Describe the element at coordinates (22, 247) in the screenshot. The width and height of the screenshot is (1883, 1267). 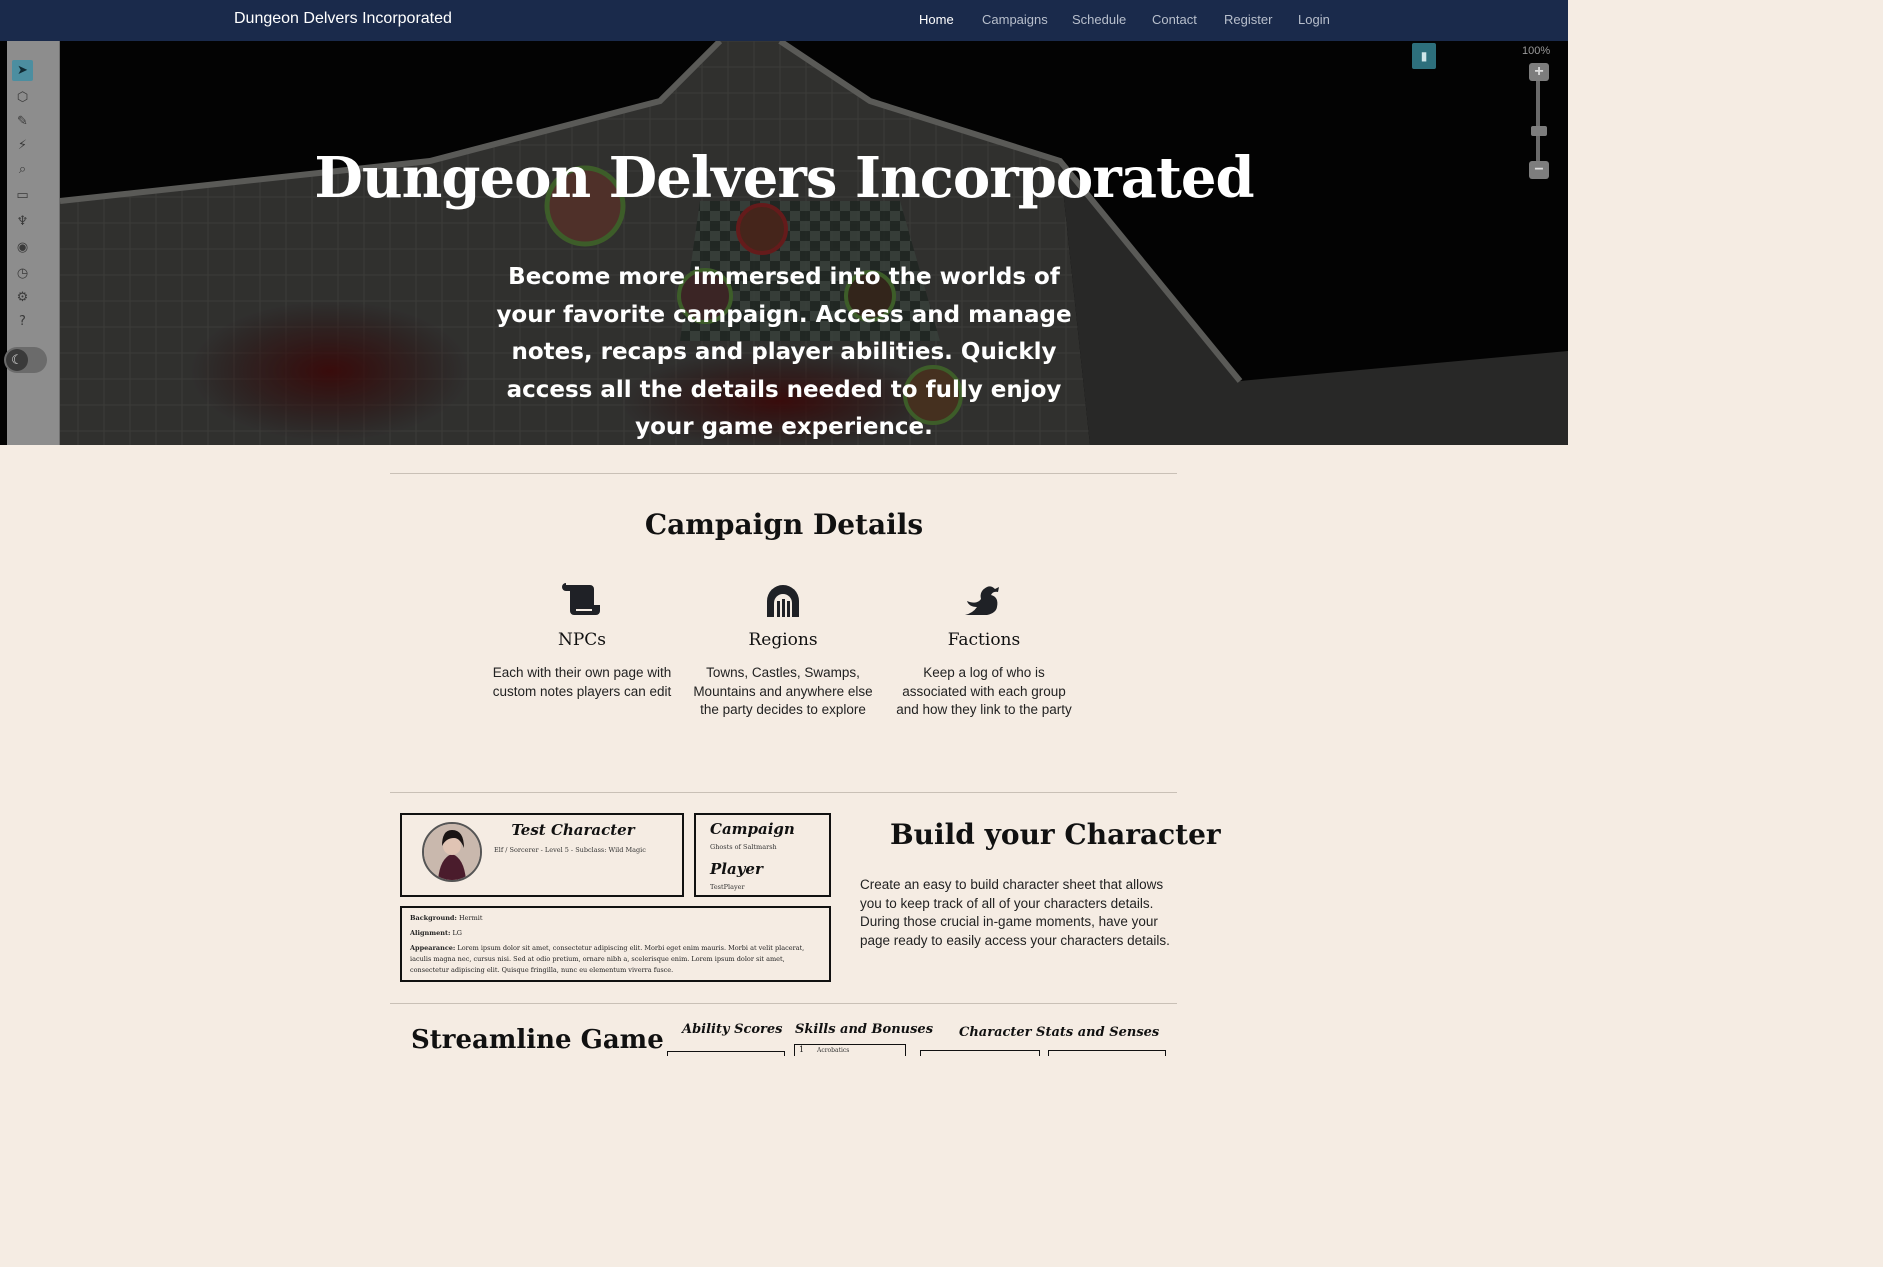
I see `visibility-tool-icon: ◉` at that location.